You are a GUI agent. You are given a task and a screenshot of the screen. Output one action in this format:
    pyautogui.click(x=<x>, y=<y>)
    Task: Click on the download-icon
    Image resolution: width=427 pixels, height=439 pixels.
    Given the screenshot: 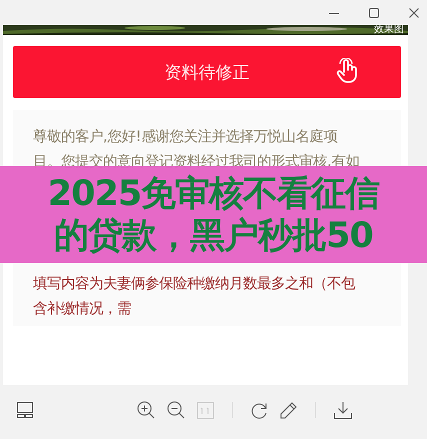 What is the action you would take?
    pyautogui.click(x=343, y=410)
    